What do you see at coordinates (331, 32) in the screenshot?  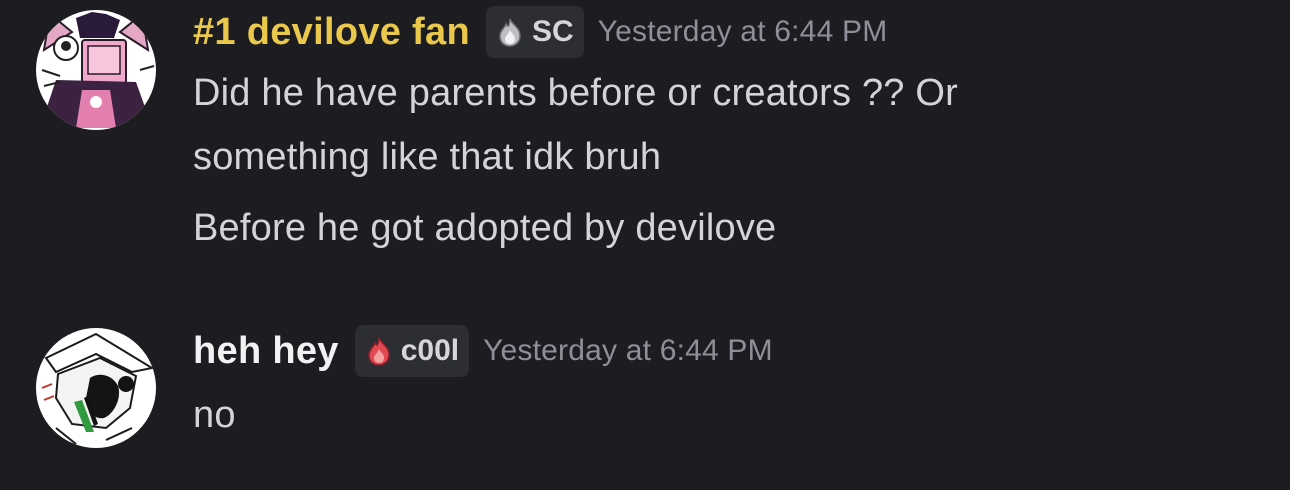 I see `username: #1 devilove fan` at bounding box center [331, 32].